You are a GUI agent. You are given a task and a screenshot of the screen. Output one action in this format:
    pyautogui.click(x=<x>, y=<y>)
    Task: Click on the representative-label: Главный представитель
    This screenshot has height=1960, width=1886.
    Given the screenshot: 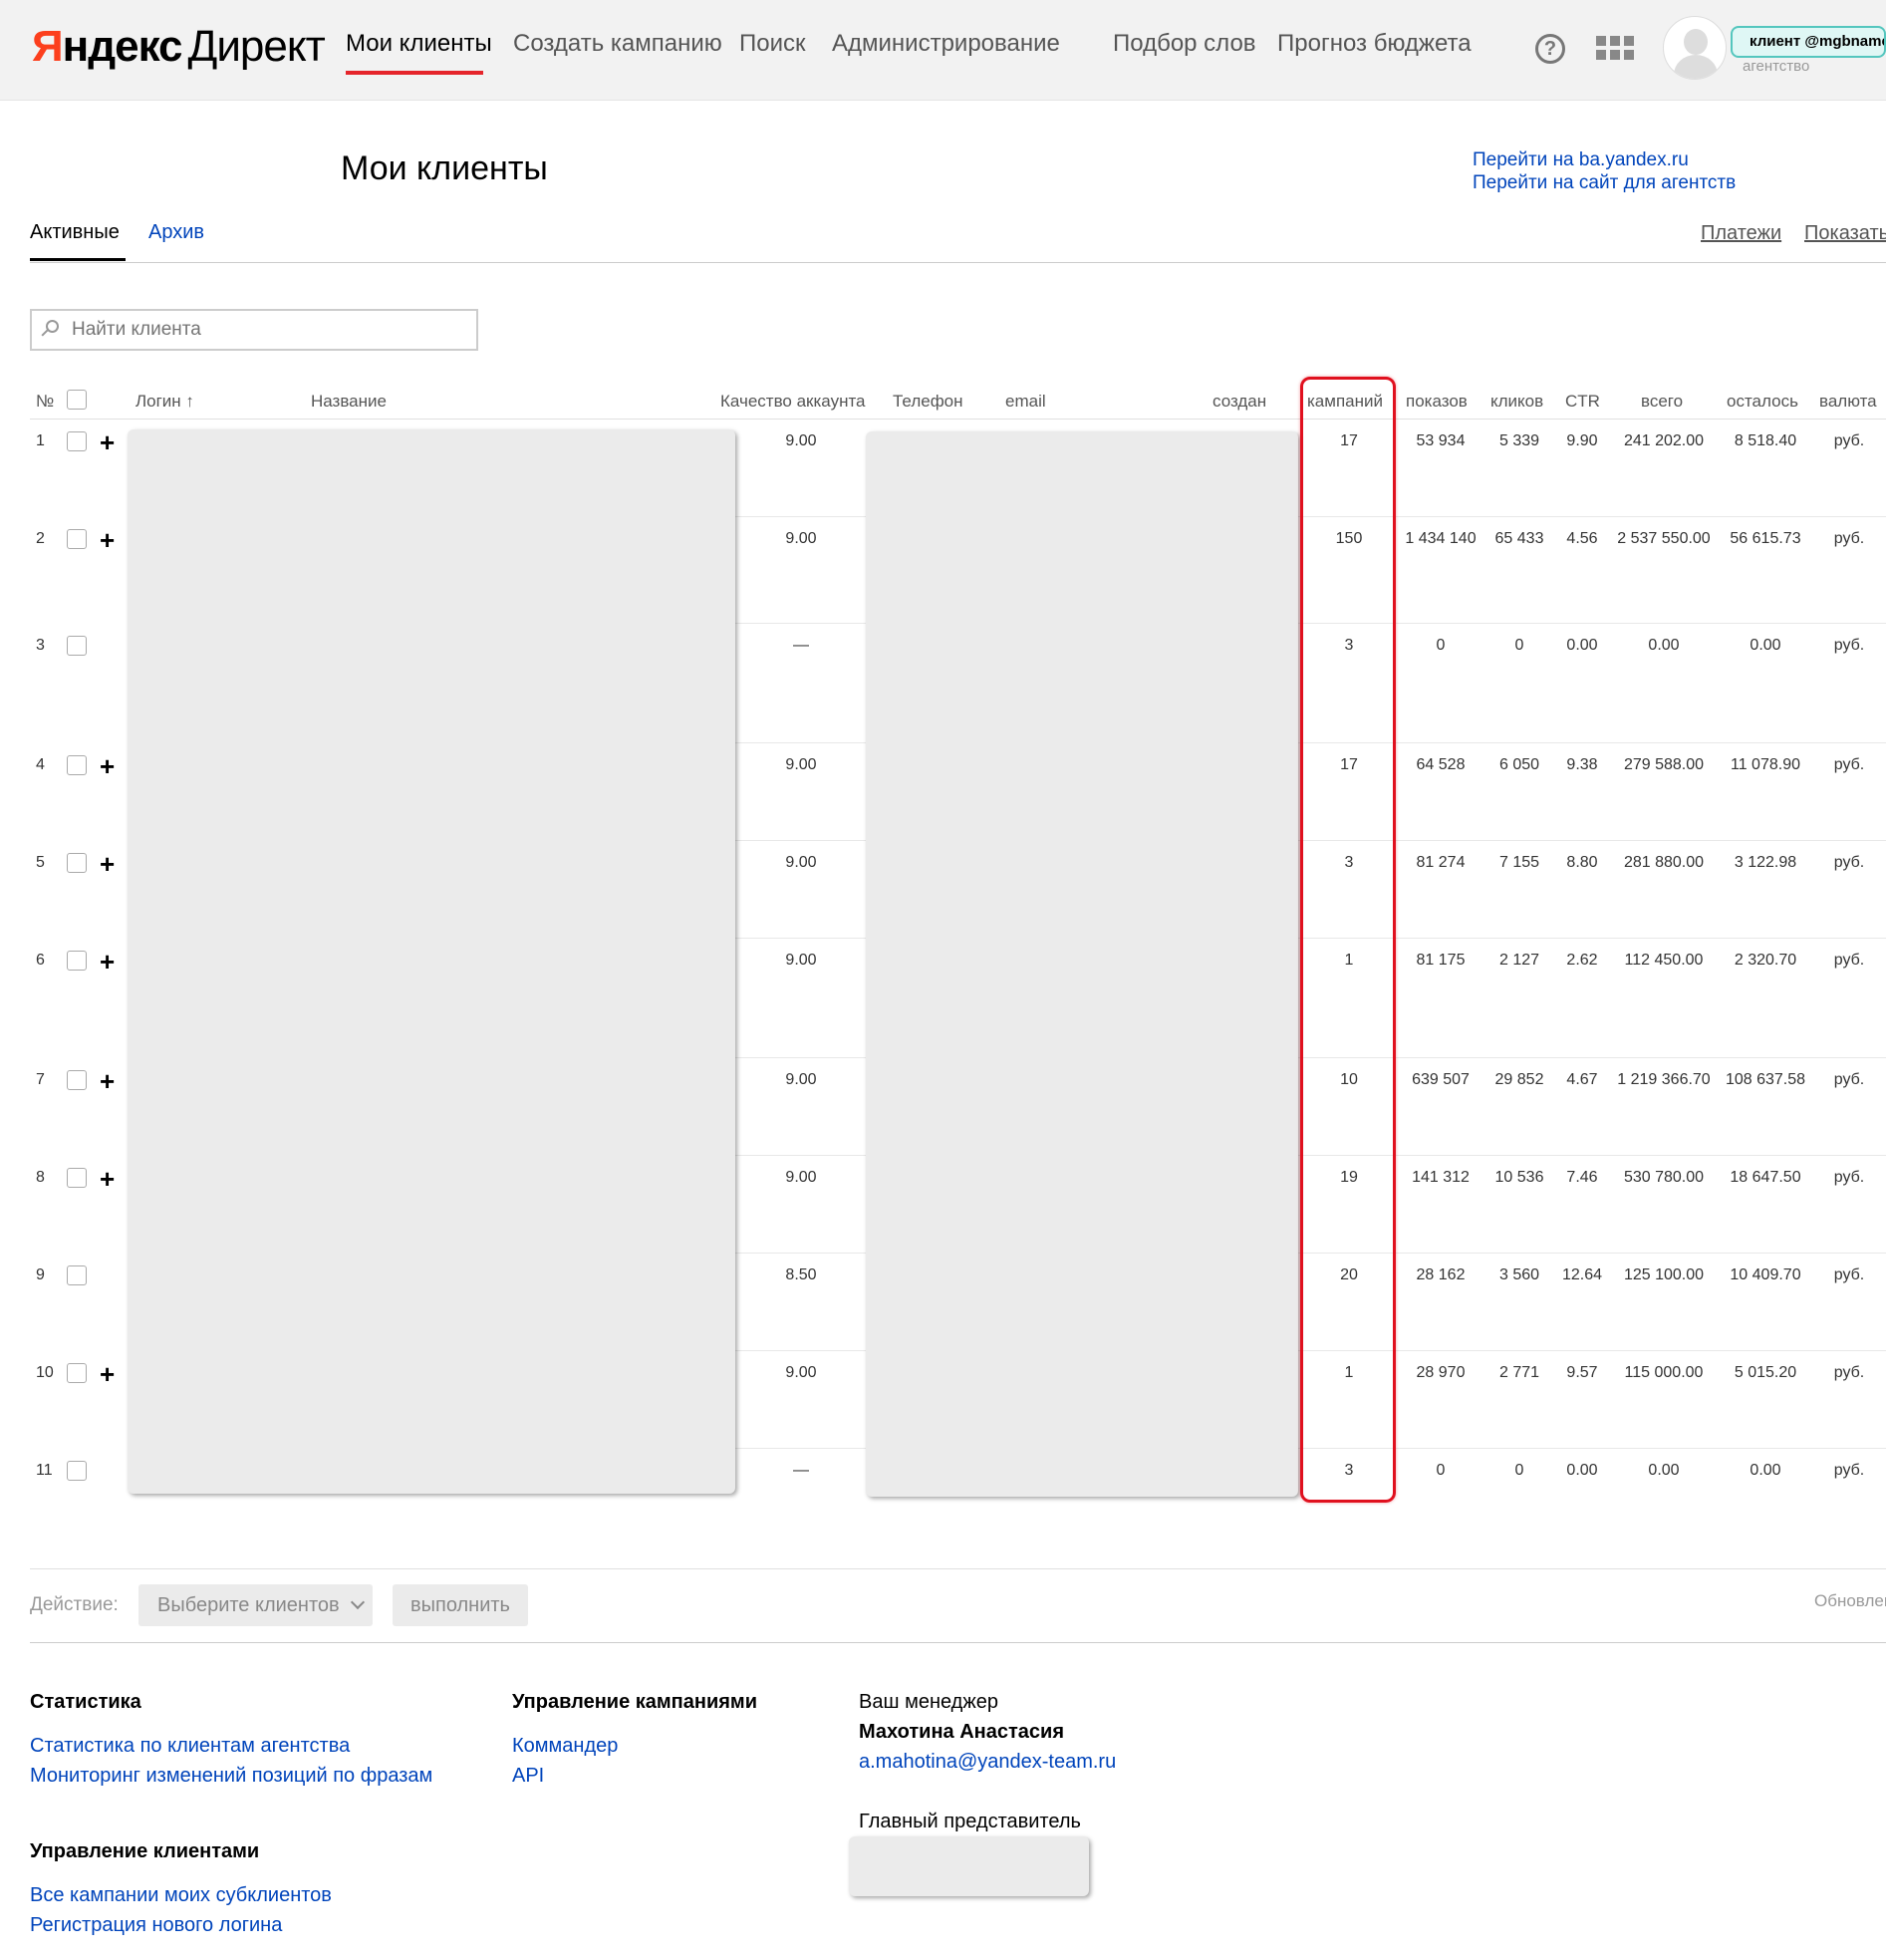 What is the action you would take?
    pyautogui.click(x=970, y=1821)
    